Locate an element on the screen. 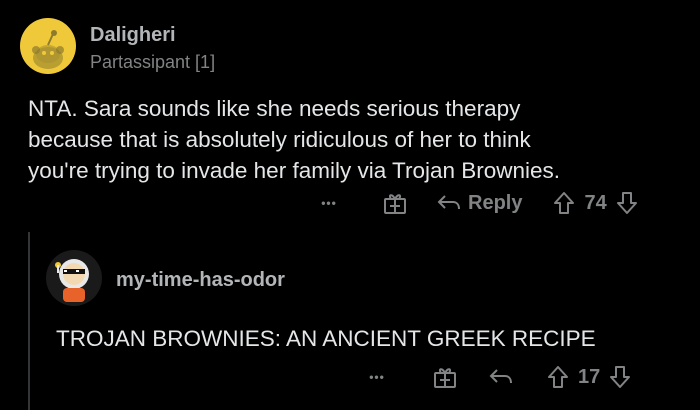 The height and width of the screenshot is (410, 700). reply-button is located at coordinates (501, 377).